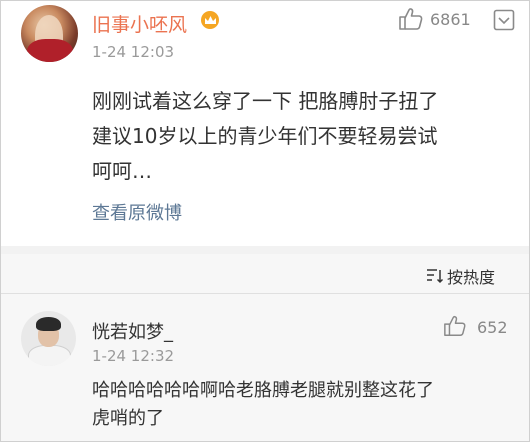 The height and width of the screenshot is (442, 530). I want to click on avatar-body, so click(49, 355).